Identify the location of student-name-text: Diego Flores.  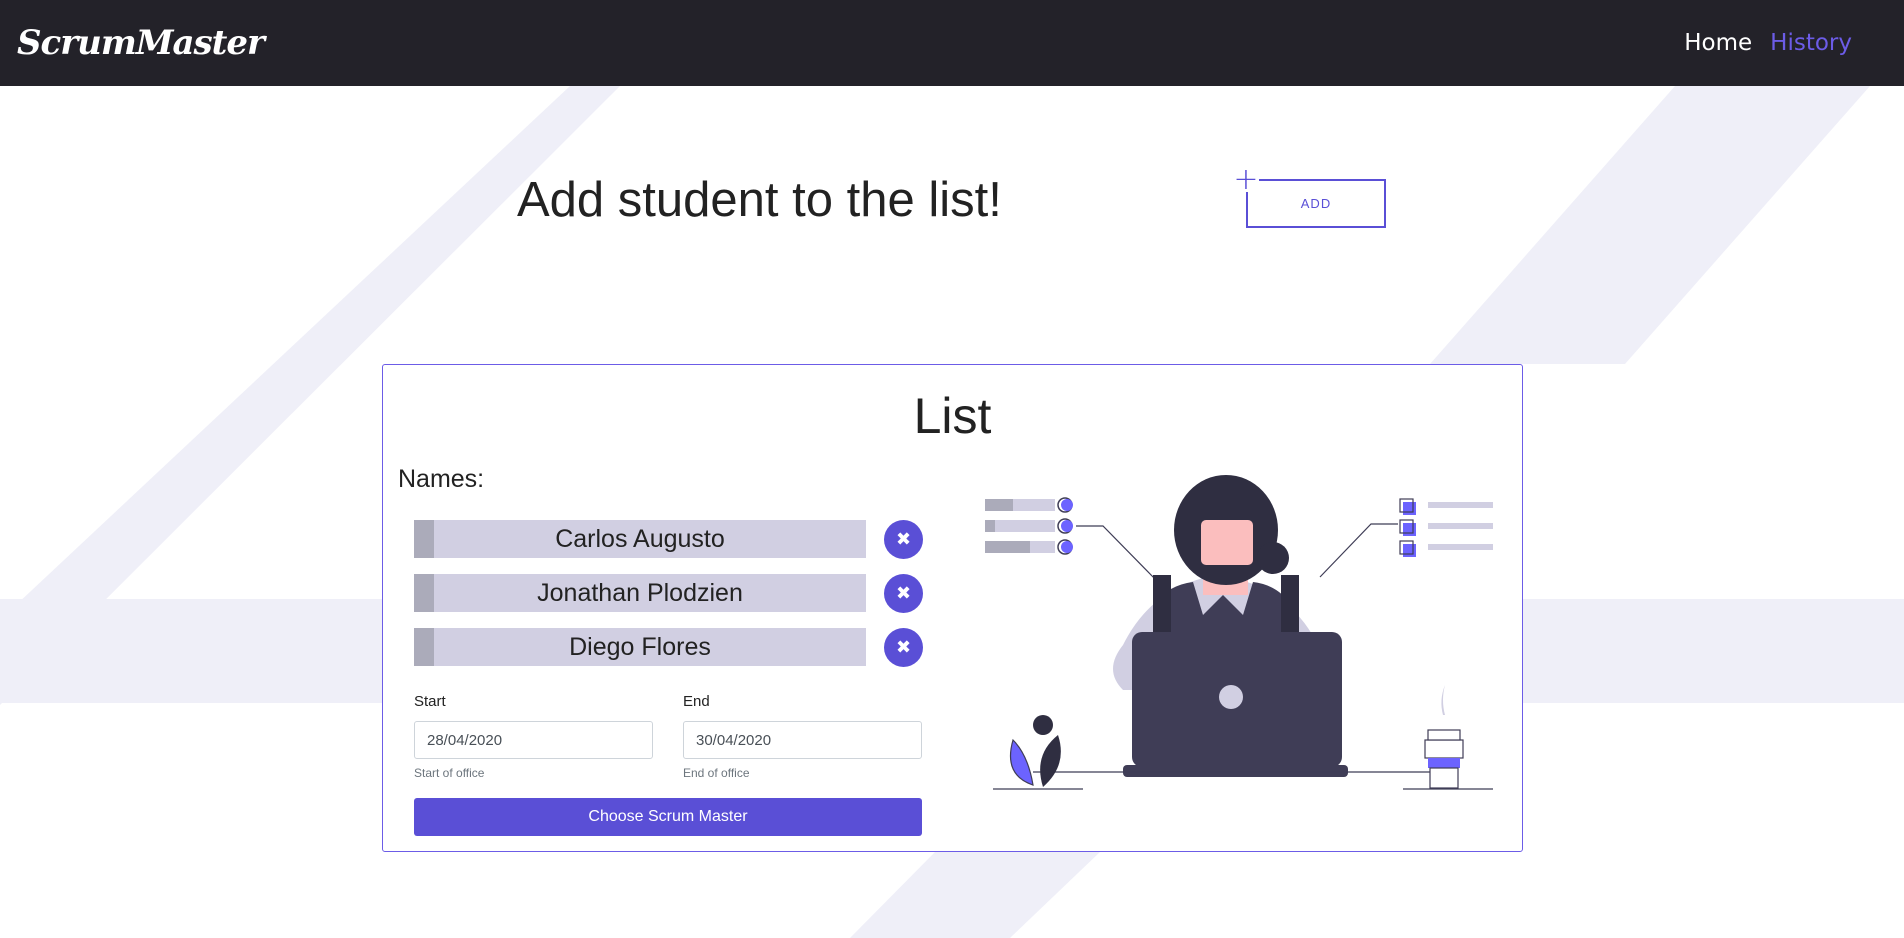
(640, 646).